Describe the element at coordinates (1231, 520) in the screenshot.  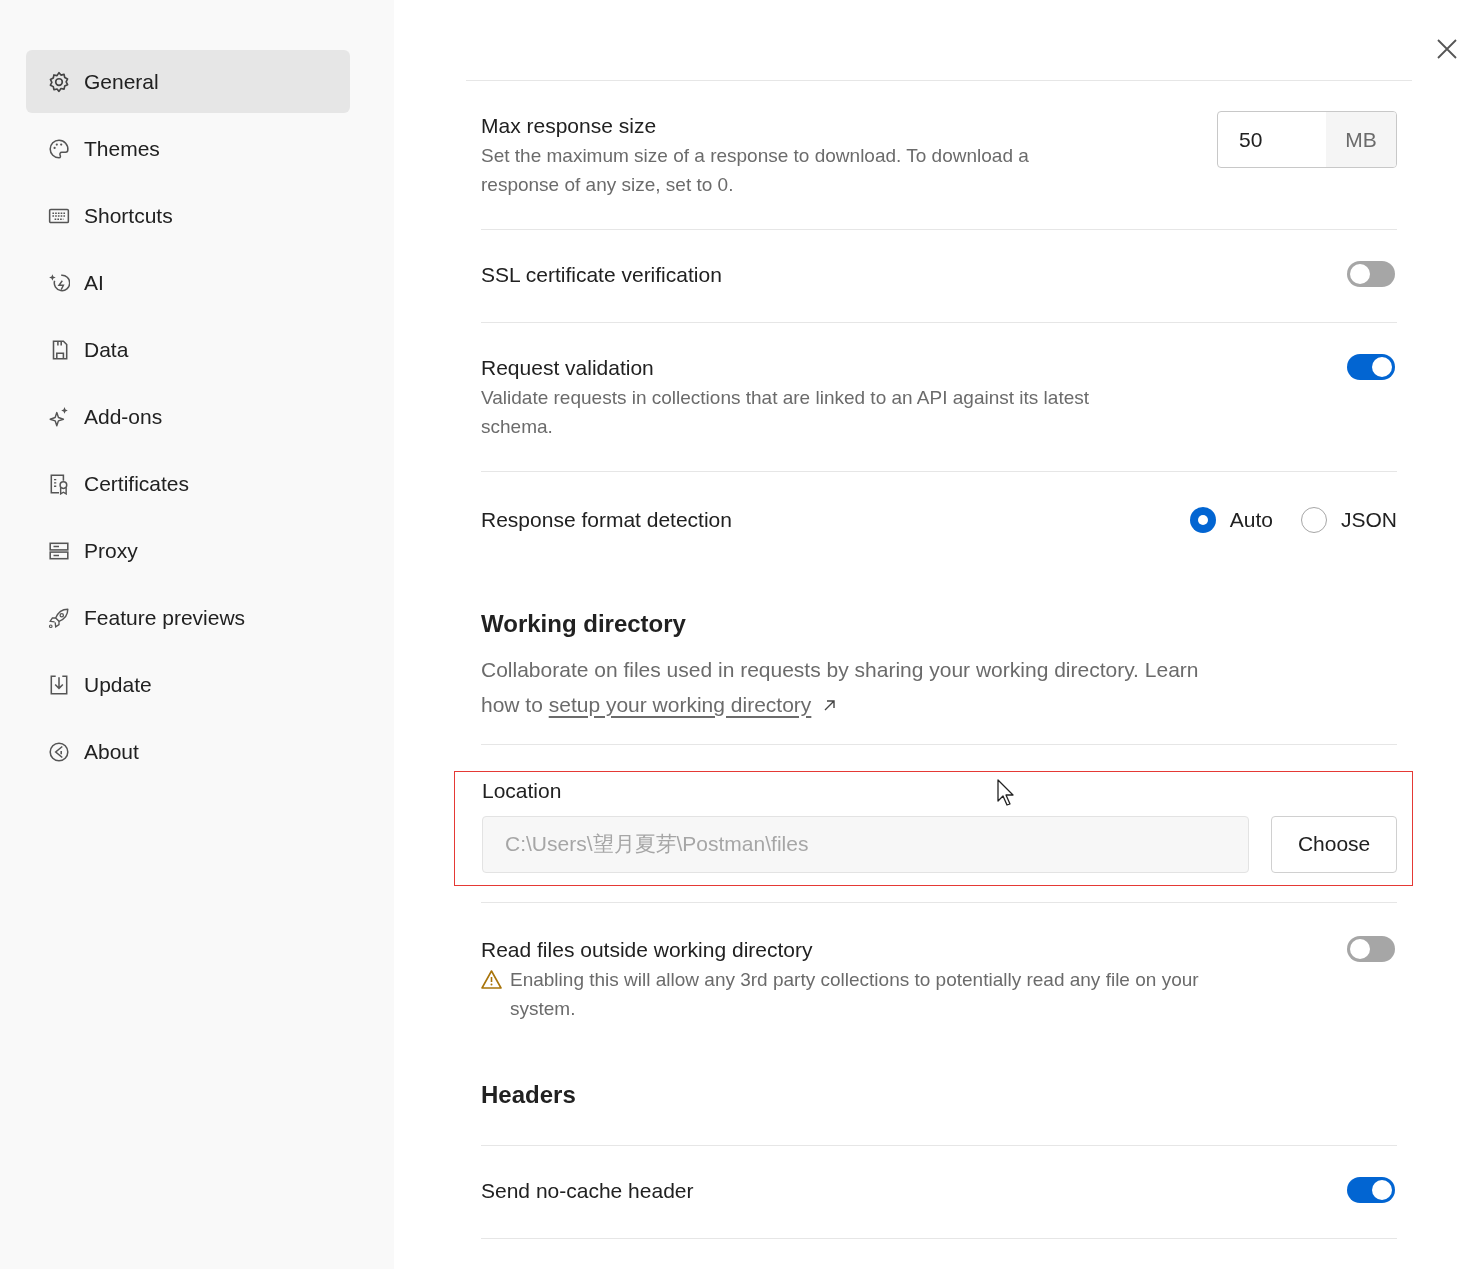
I see `radio-option: Auto` at that location.